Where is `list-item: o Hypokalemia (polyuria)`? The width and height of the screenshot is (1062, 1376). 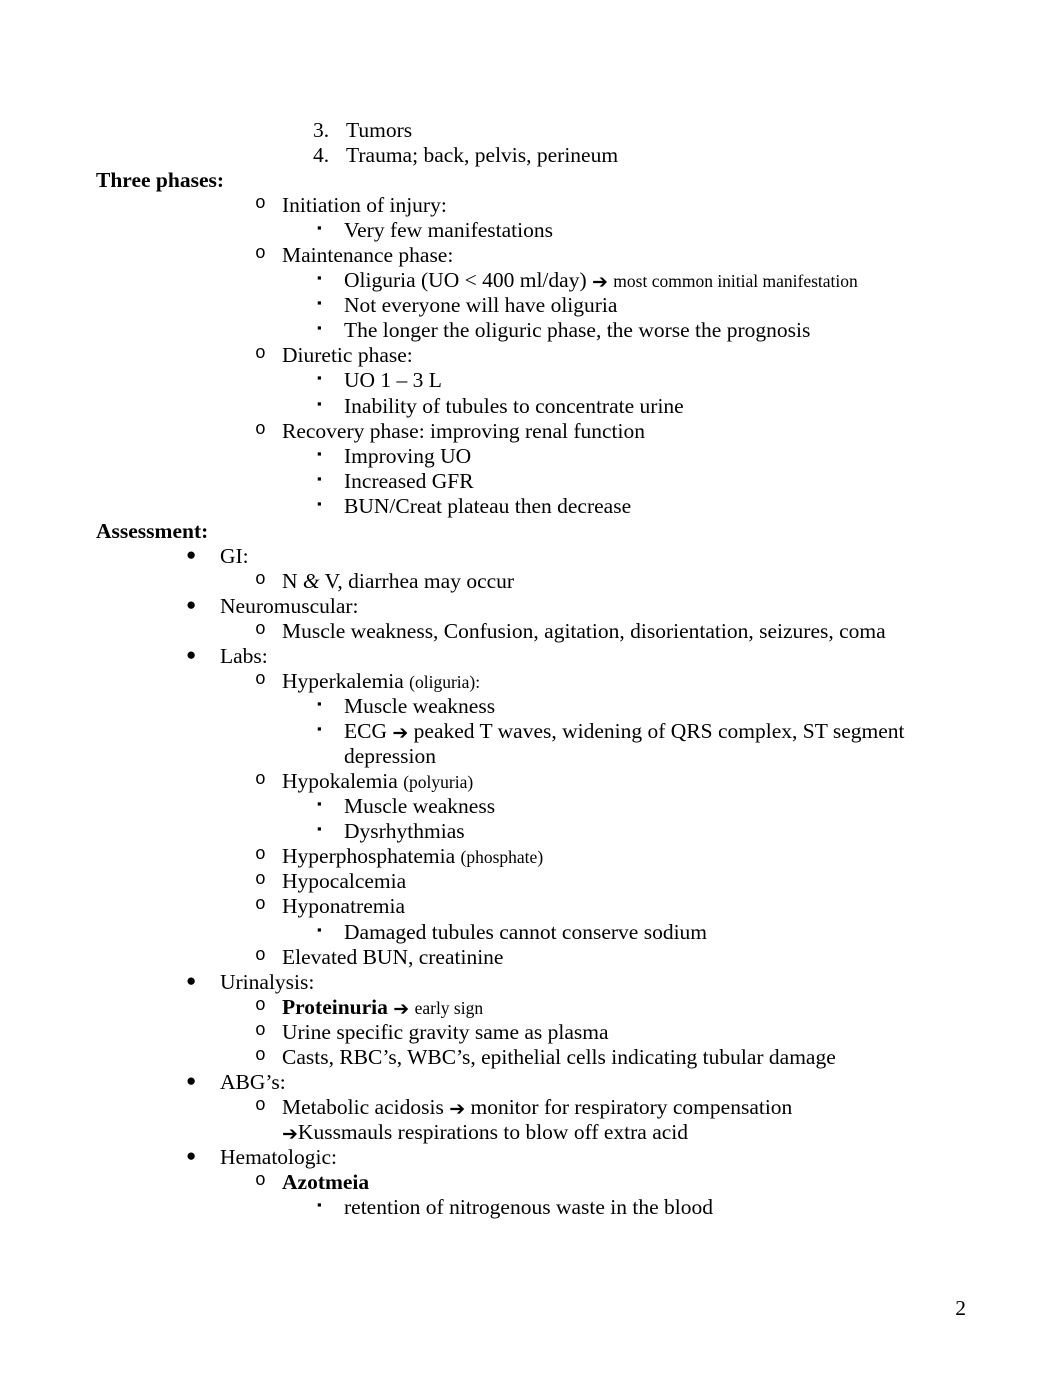
list-item: o Hypokalemia (polyuria) is located at coordinates (610, 781).